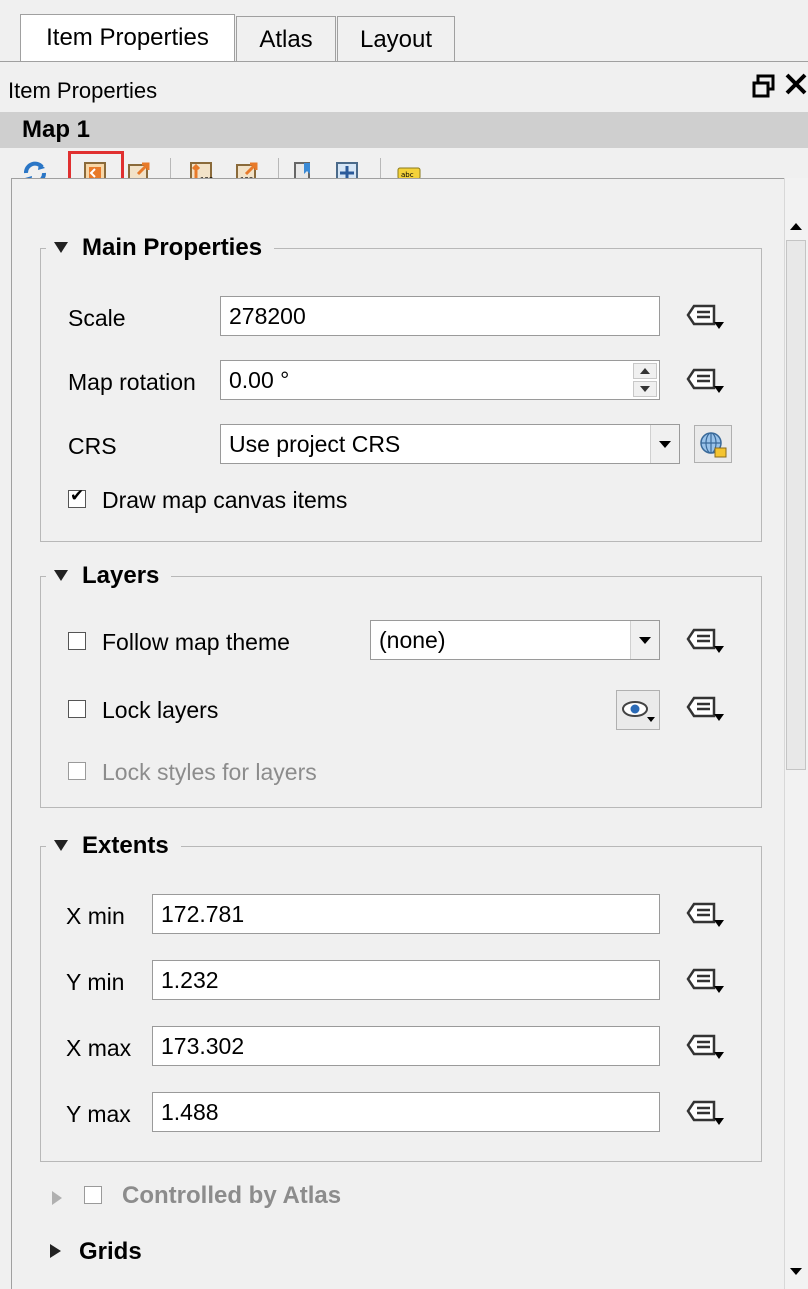 This screenshot has width=808, height=1289. What do you see at coordinates (125, 845) in the screenshot?
I see `group-title: Extents` at bounding box center [125, 845].